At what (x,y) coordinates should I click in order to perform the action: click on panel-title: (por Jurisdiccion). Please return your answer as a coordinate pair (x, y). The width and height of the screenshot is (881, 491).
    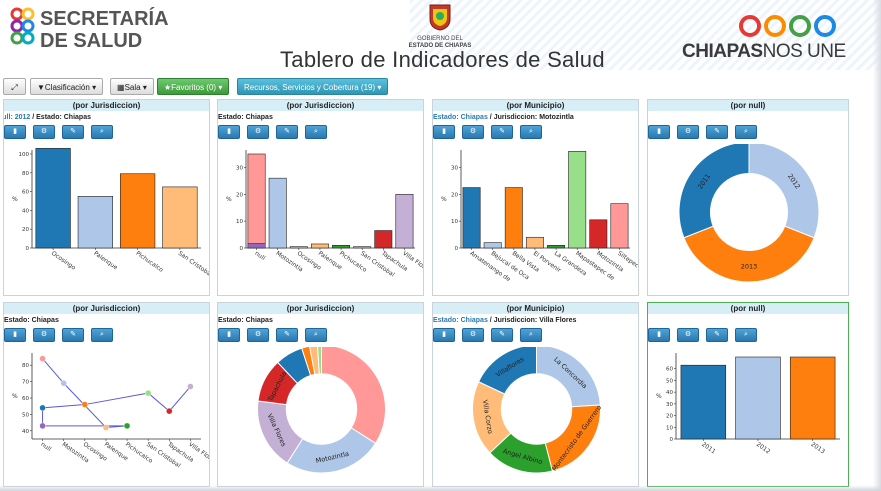
    Looking at the image, I should click on (320, 308).